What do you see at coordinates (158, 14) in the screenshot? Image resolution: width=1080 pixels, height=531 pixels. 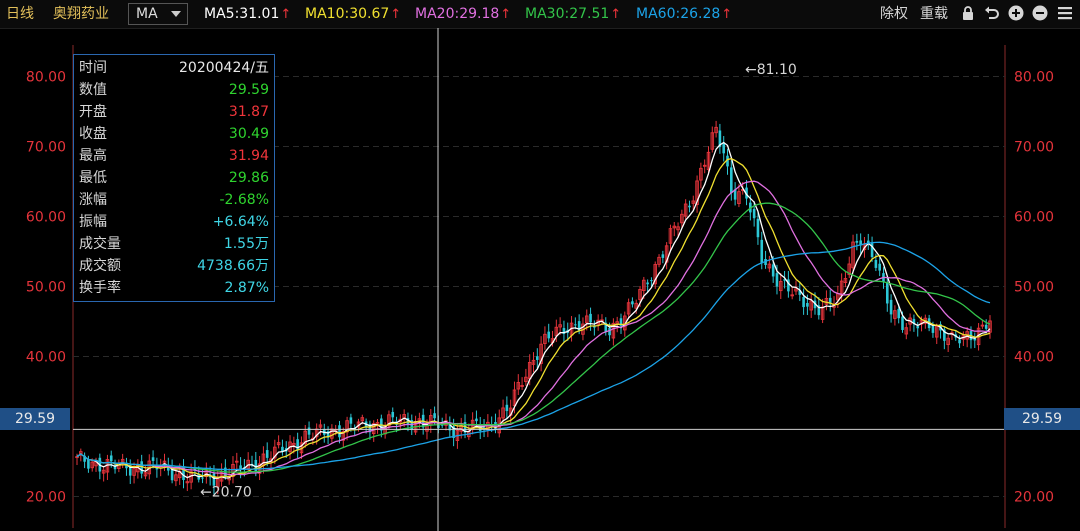 I see `indicator-select: MA` at bounding box center [158, 14].